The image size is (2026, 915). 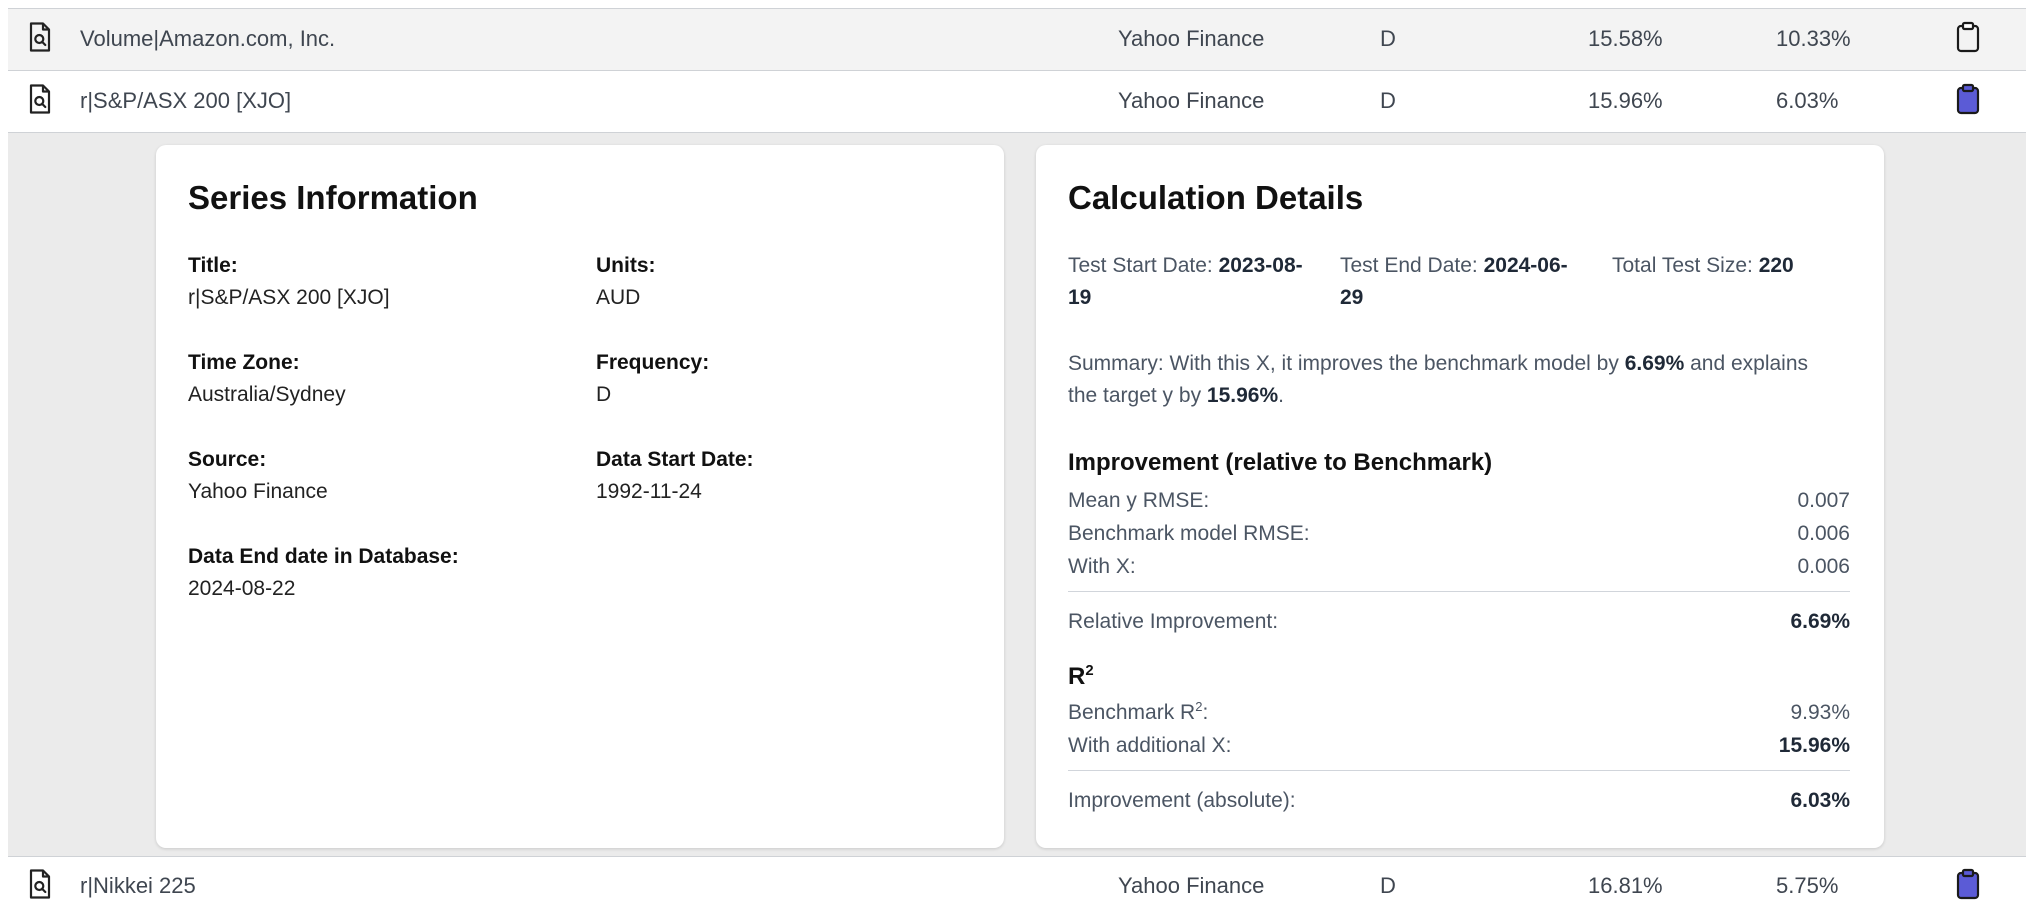 I want to click on benchmark-rmse-row: Benchmark model RMSE: 0.006, so click(x=1459, y=534).